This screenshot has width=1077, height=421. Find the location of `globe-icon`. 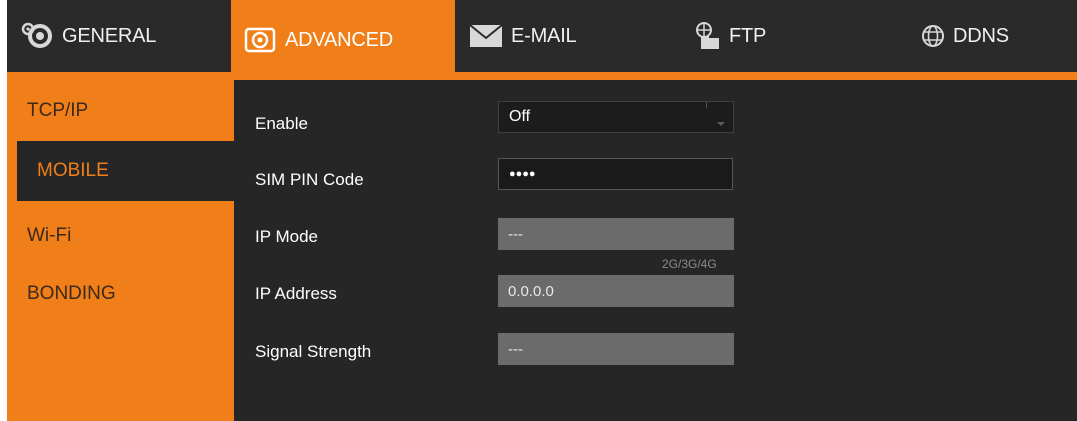

globe-icon is located at coordinates (933, 36).